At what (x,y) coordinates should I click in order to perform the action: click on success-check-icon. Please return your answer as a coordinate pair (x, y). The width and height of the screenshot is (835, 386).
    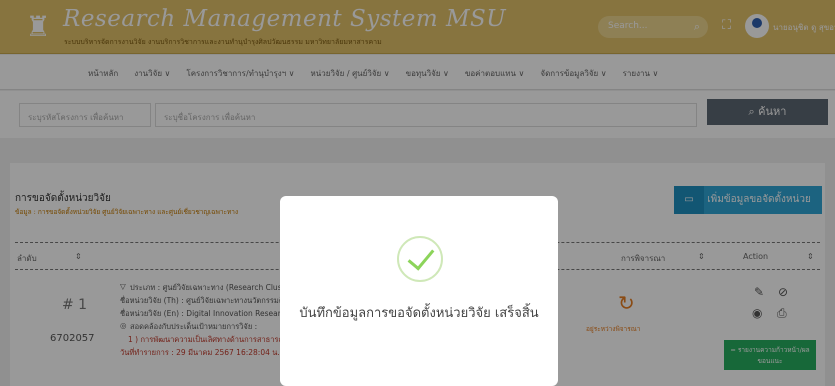
    Looking at the image, I should click on (420, 259).